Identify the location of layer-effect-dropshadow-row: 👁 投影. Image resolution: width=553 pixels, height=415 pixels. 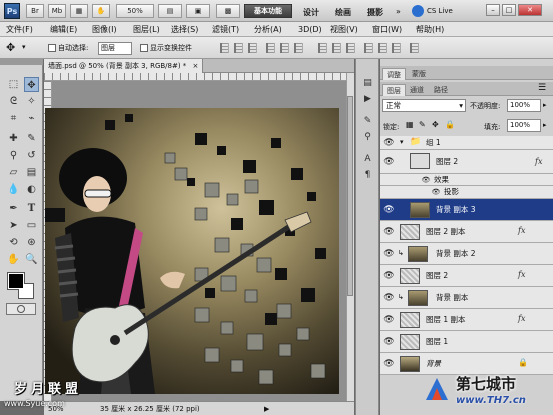
(466, 192).